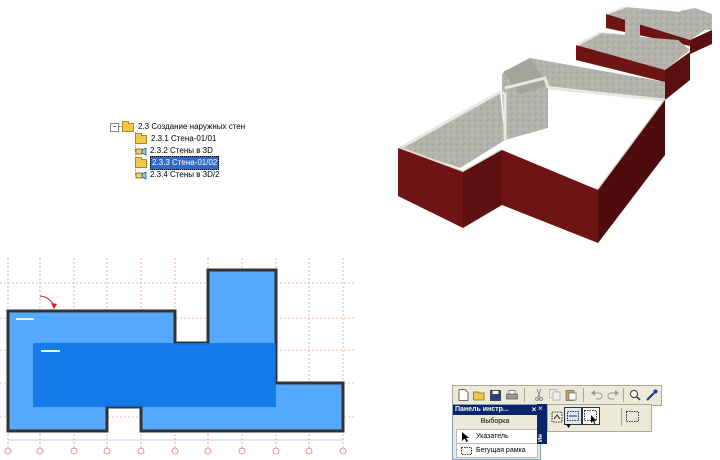 Image resolution: width=720 pixels, height=460 pixels. What do you see at coordinates (542, 424) in the screenshot?
I see `docked-toolbar-titlebar: × Ин` at bounding box center [542, 424].